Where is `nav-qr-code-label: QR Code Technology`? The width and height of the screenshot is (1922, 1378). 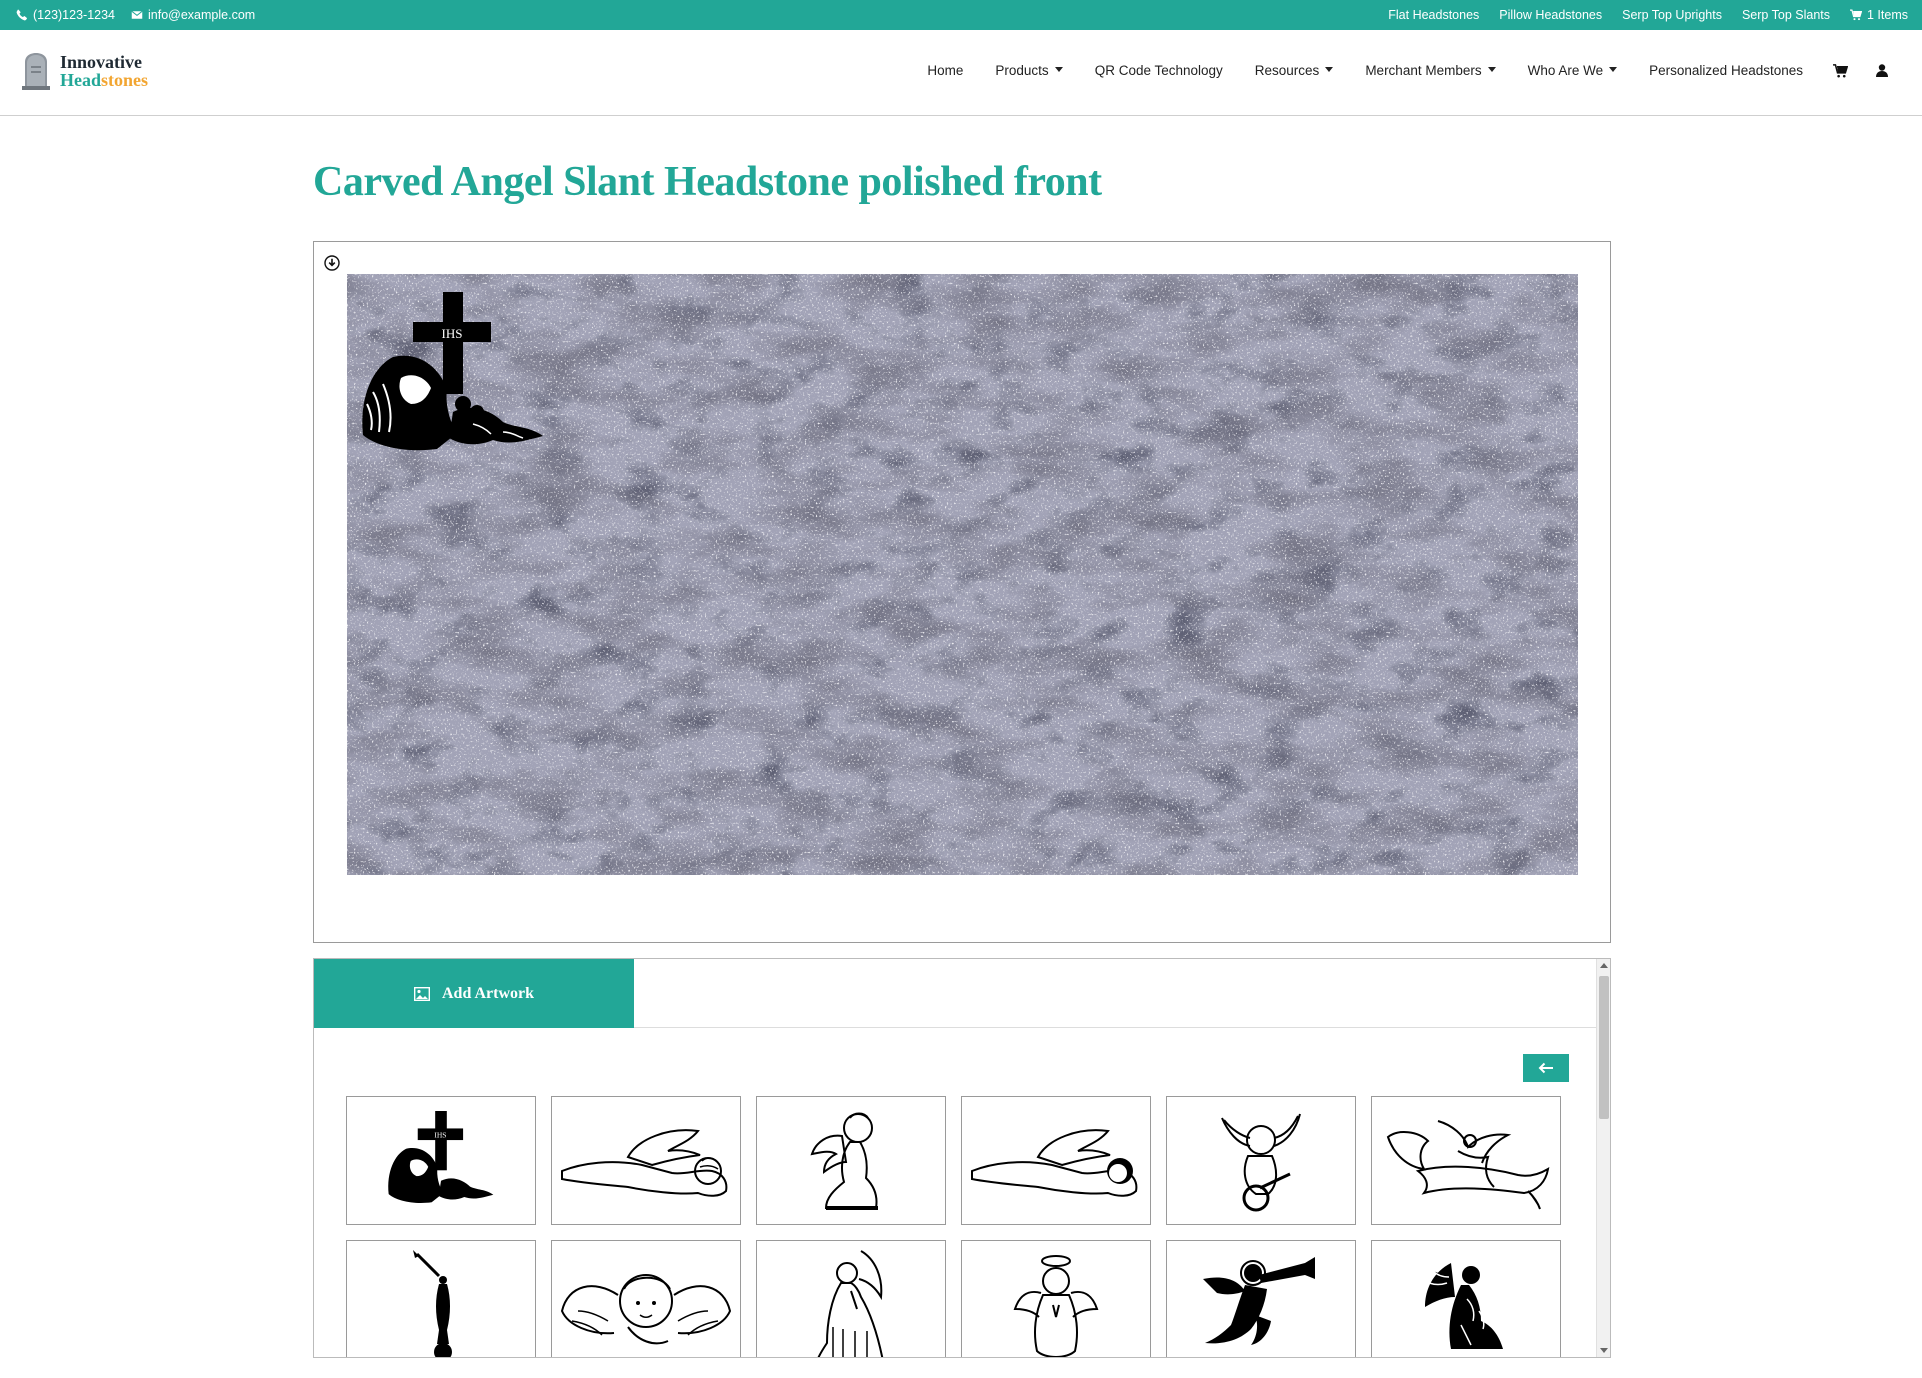 nav-qr-code-label: QR Code Technology is located at coordinates (1158, 70).